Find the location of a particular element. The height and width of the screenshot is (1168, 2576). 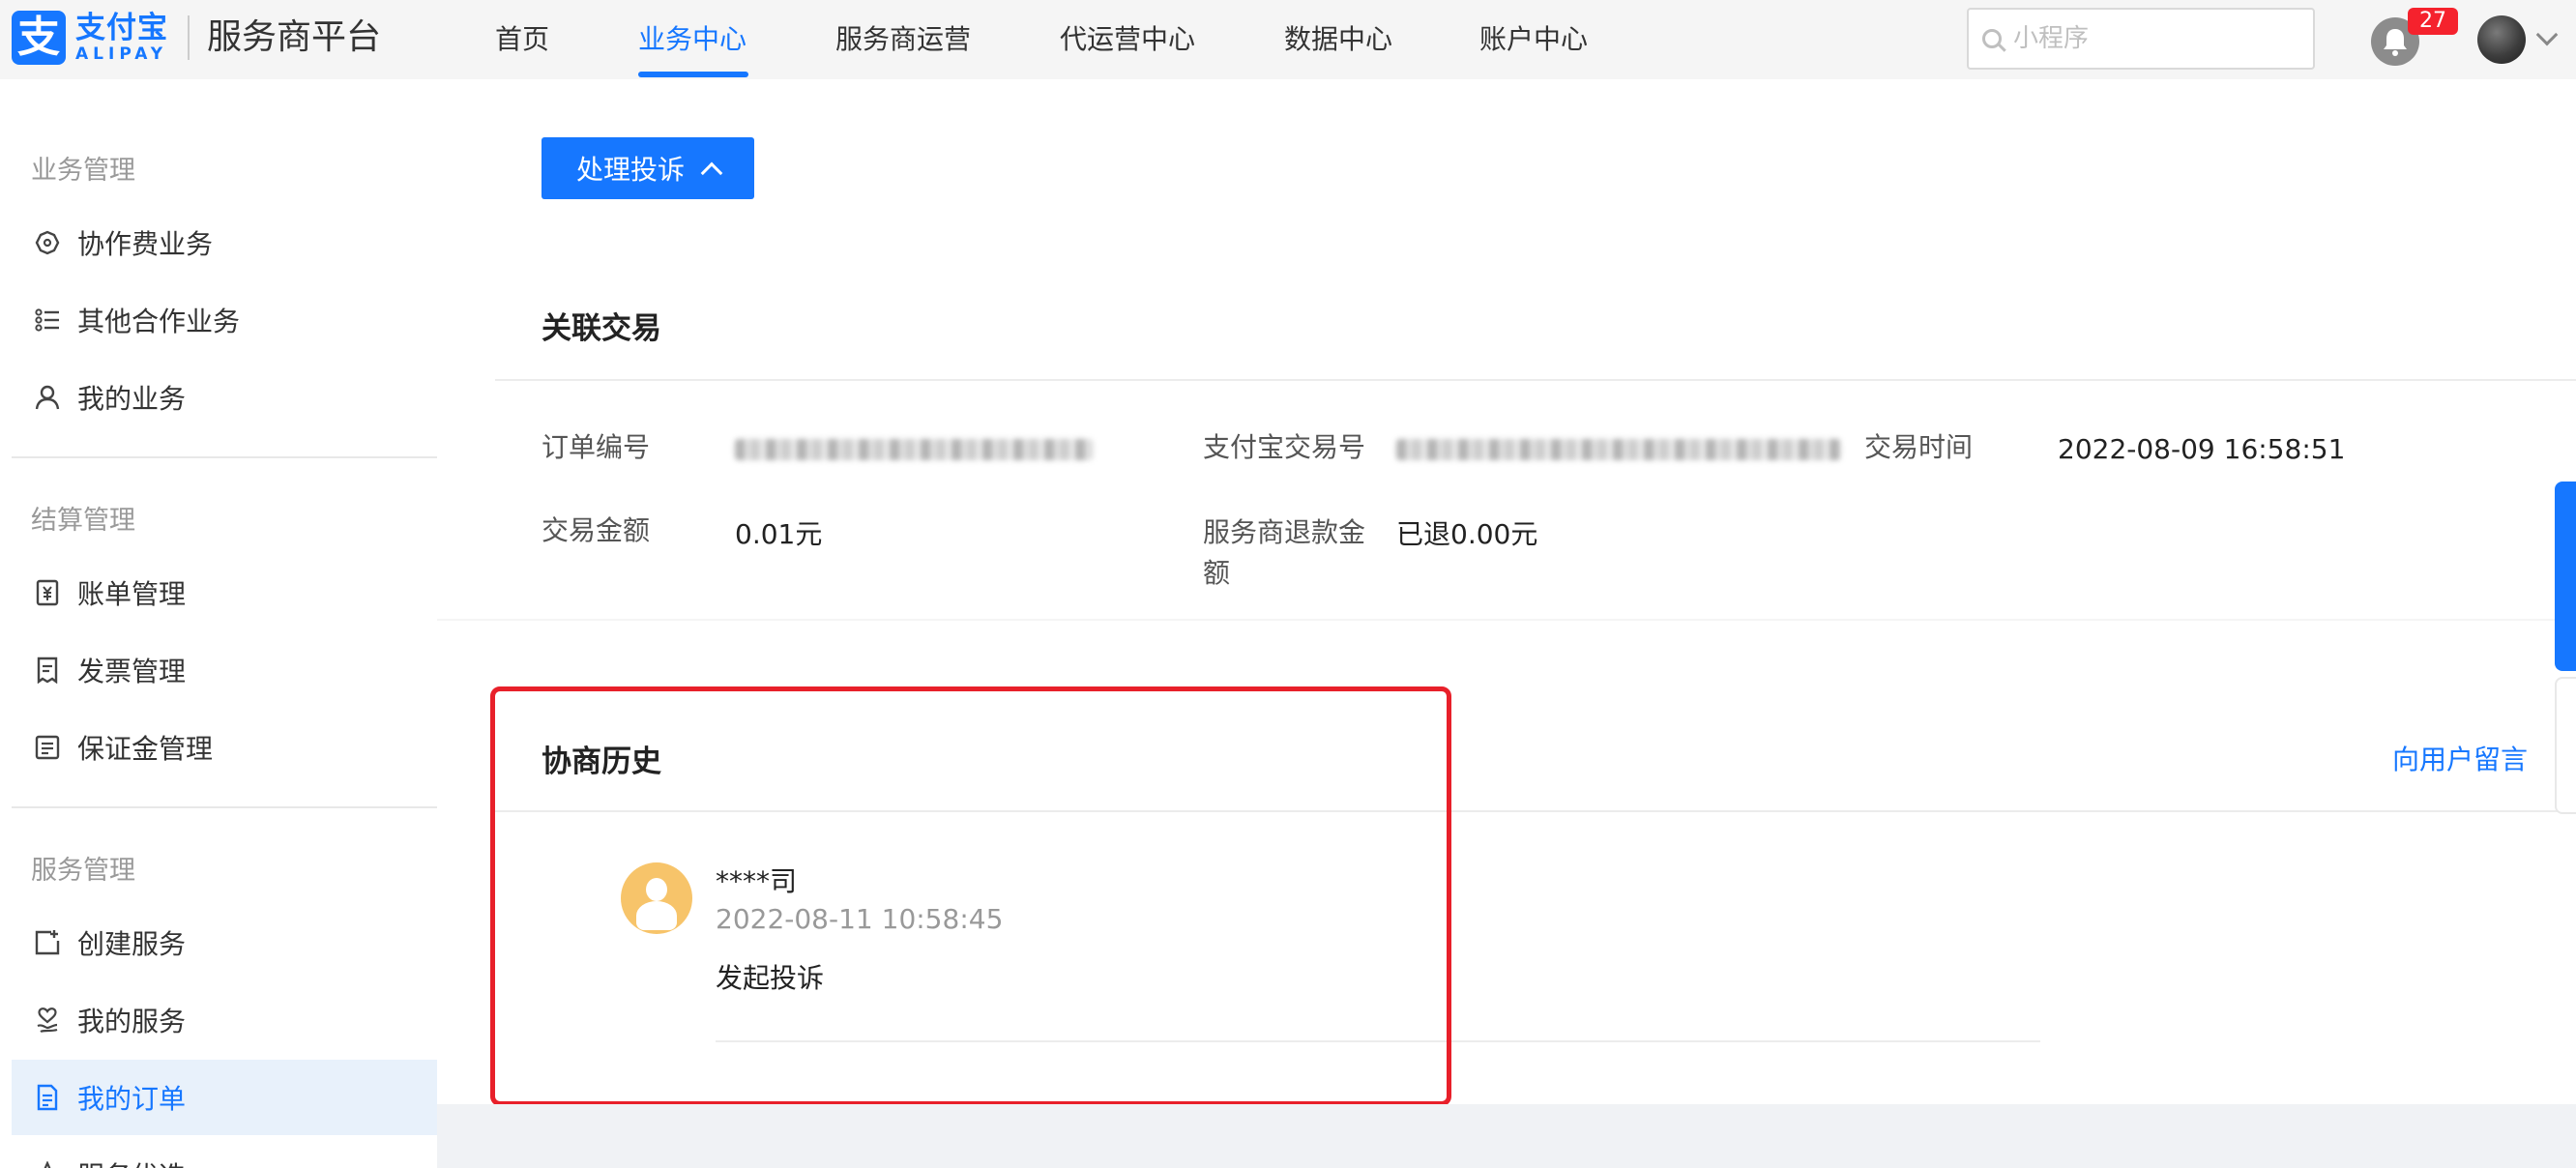

alipay-trade-no-value-redacted is located at coordinates (1618, 449).